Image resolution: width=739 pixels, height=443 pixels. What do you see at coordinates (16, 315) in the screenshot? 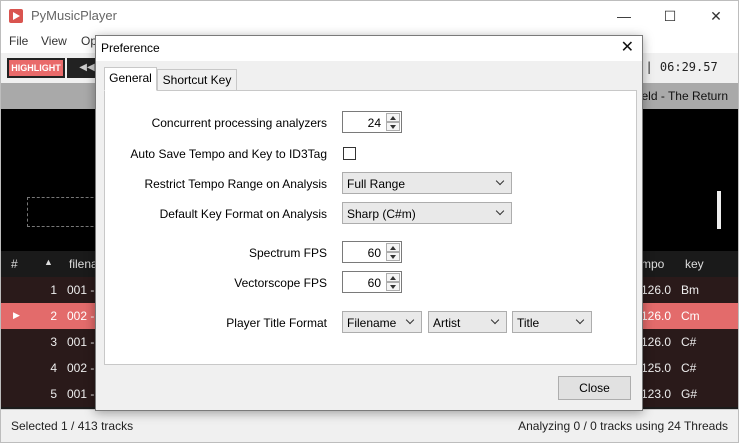
I see `playing-icon: ▶` at bounding box center [16, 315].